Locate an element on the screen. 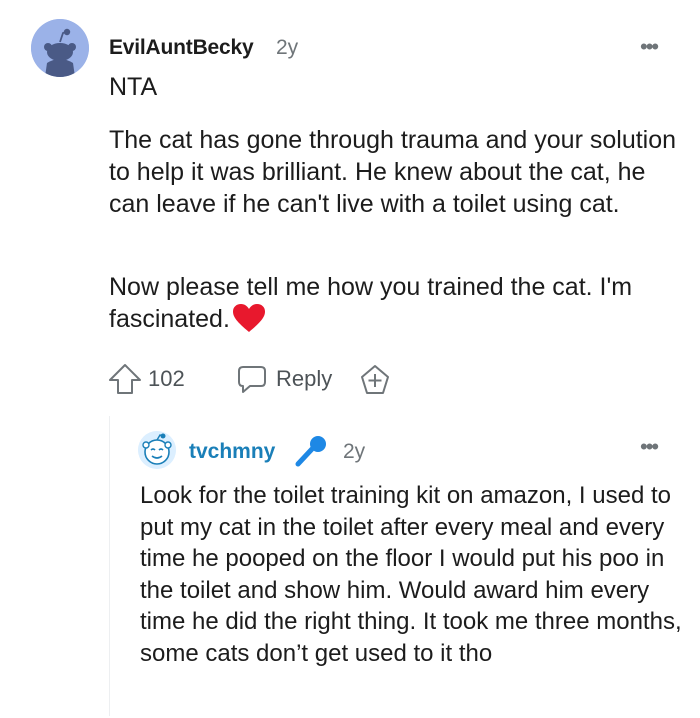 The height and width of the screenshot is (718, 700). comment-author: EvilAuntBecky is located at coordinates (181, 48).